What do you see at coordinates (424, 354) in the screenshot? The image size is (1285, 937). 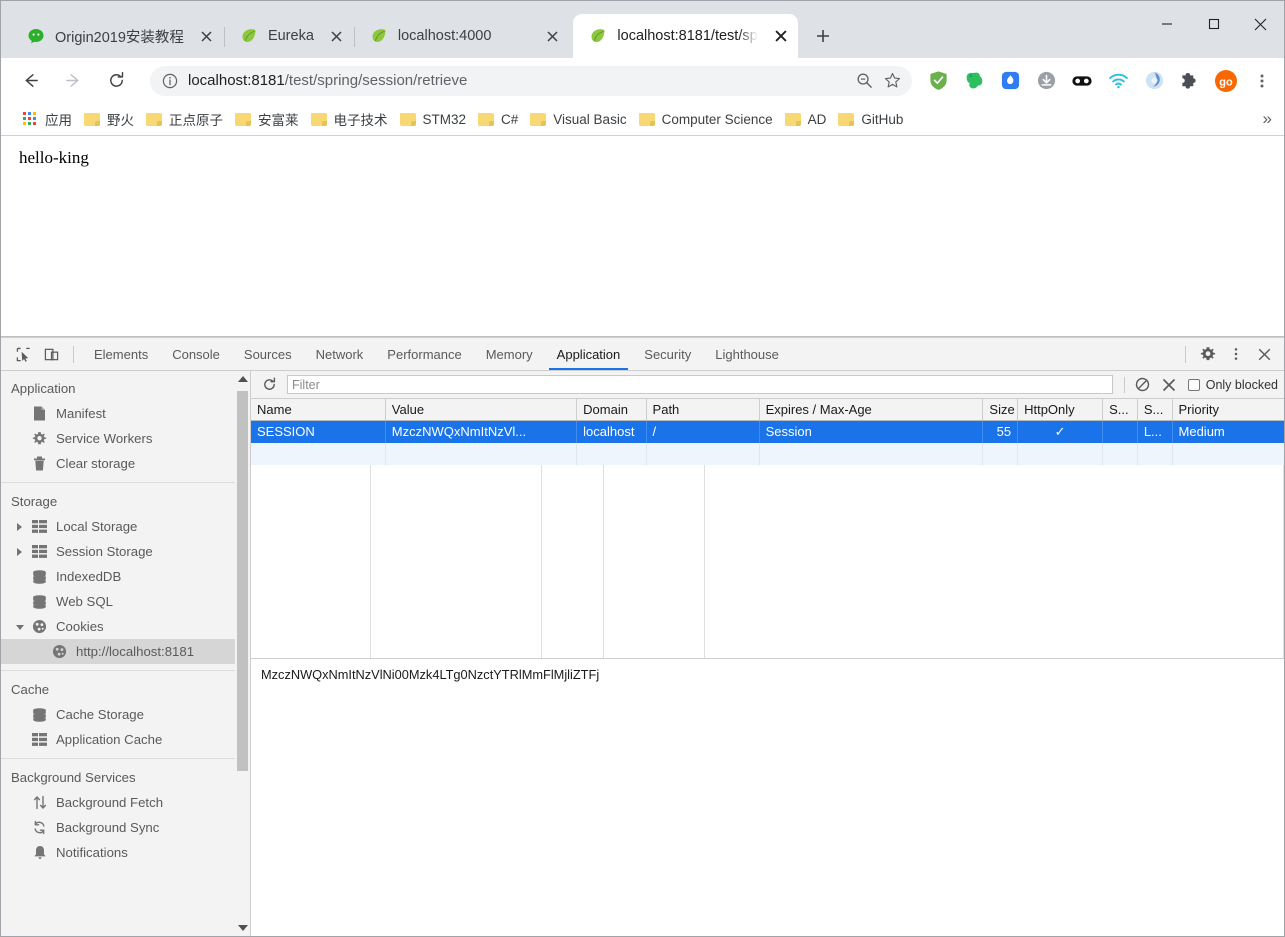 I see `devtools-tab-performance: Performance` at bounding box center [424, 354].